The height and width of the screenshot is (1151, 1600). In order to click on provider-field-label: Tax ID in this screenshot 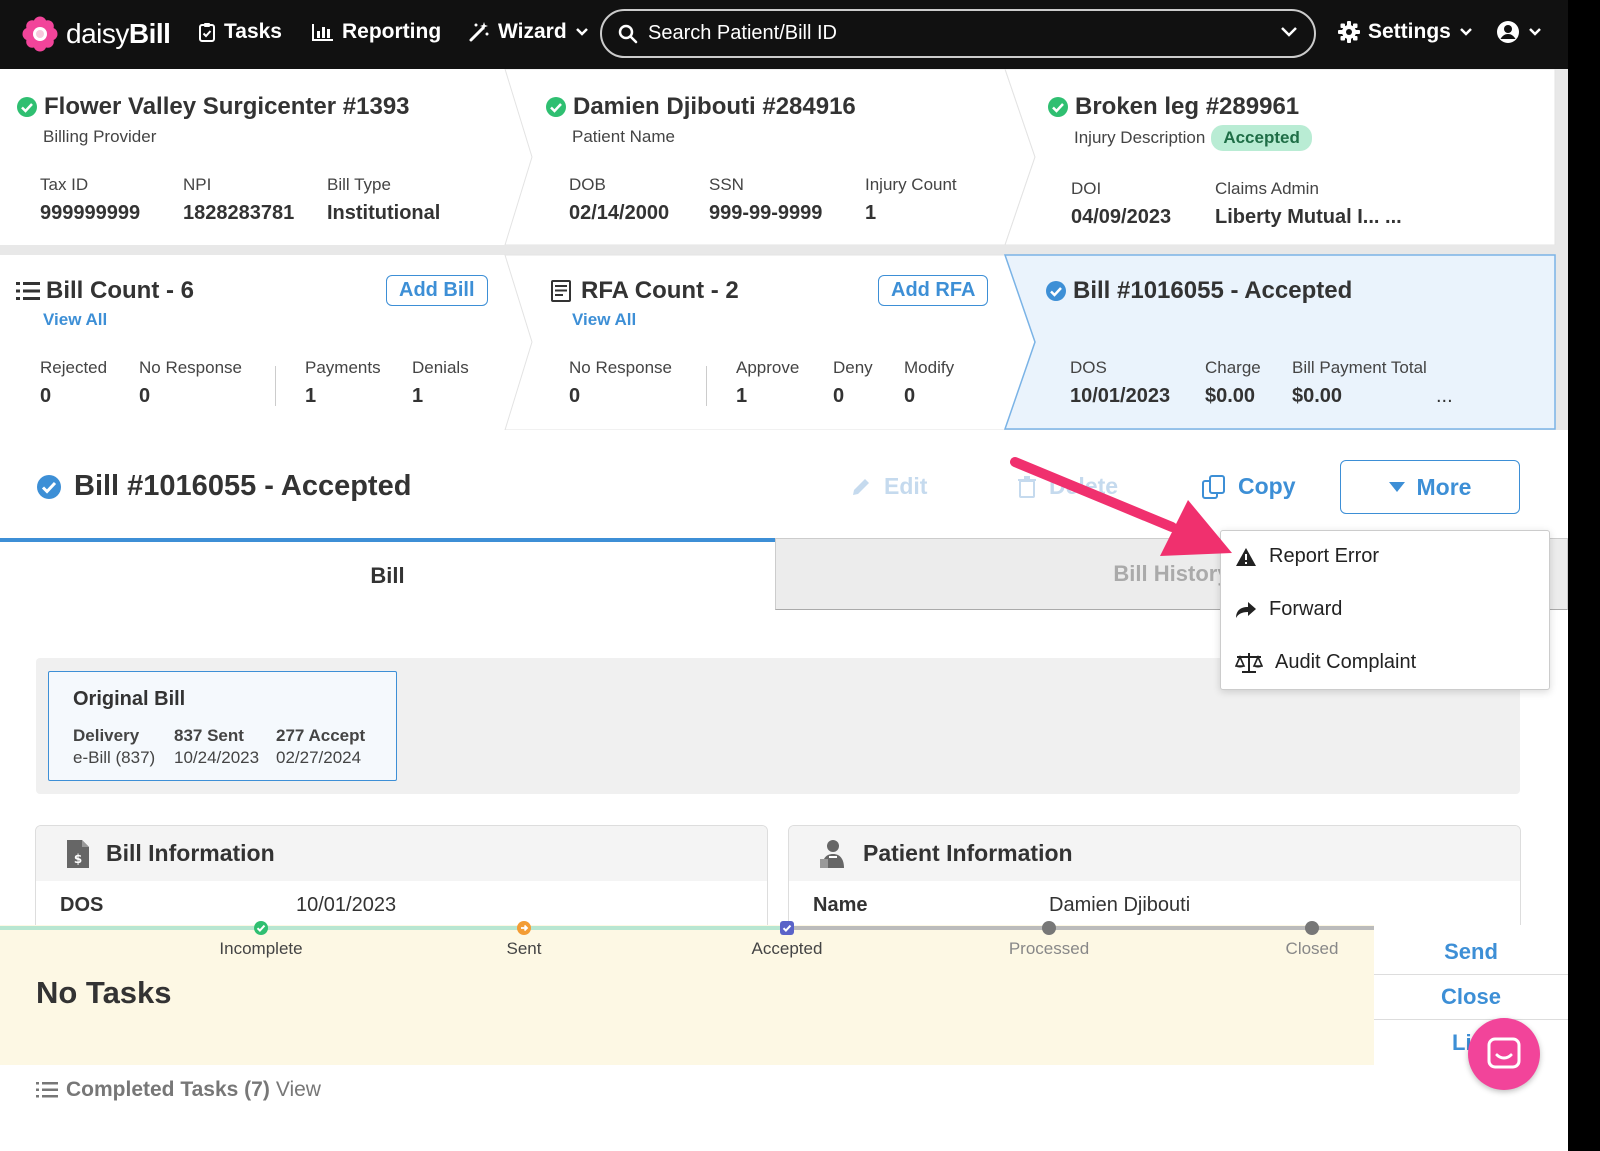, I will do `click(64, 184)`.